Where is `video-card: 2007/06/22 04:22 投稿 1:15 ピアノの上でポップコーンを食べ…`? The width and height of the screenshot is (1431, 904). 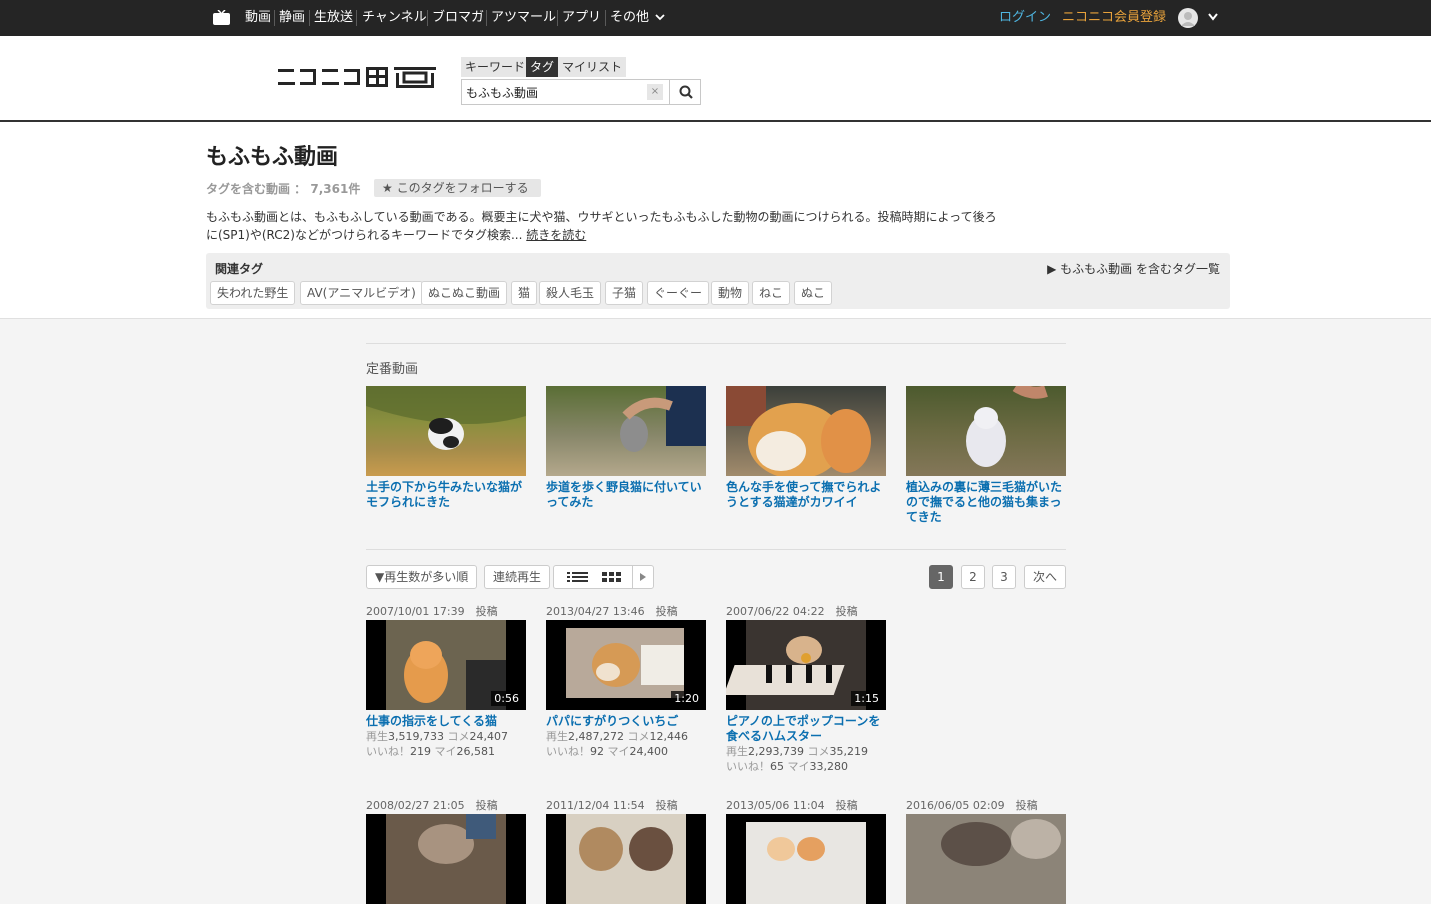
video-card: 2007/06/22 04:22 投稿 1:15 ピアノの上でポップコーンを食べ… is located at coordinates (806, 688).